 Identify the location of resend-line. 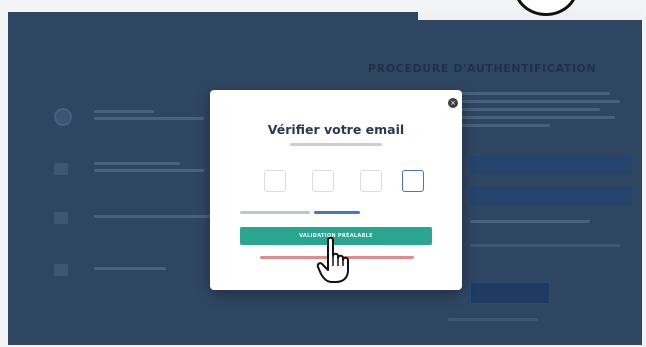
(315, 216).